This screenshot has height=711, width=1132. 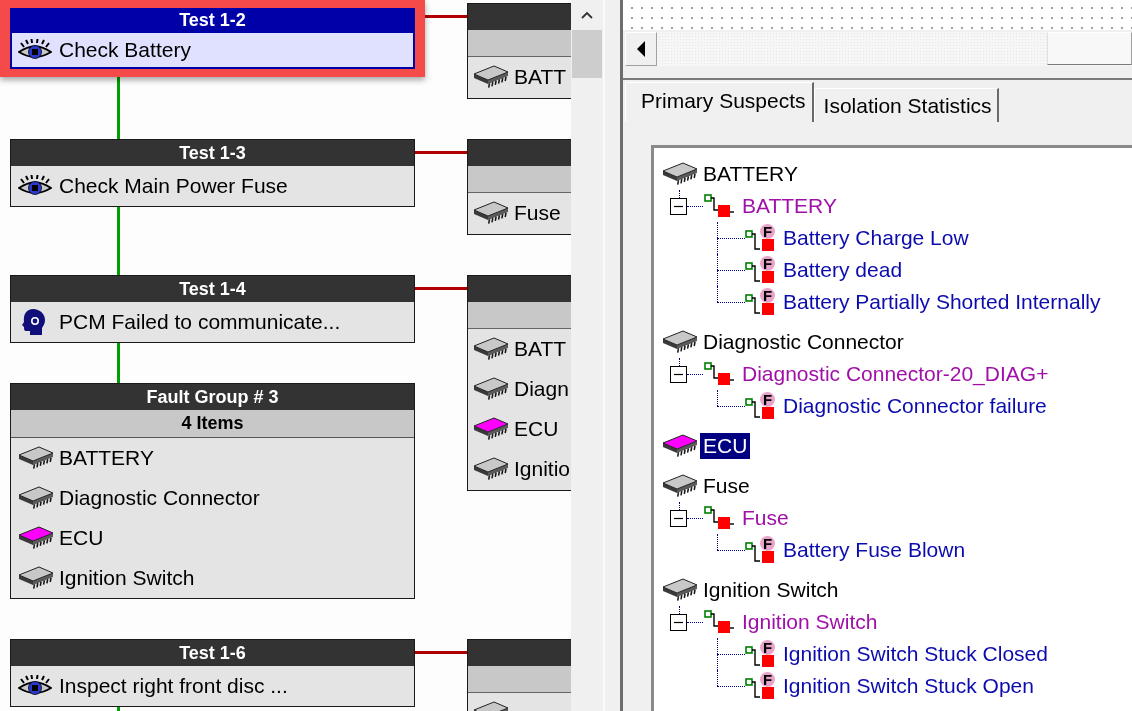 I want to click on triangle-left-icon, so click(x=641, y=49).